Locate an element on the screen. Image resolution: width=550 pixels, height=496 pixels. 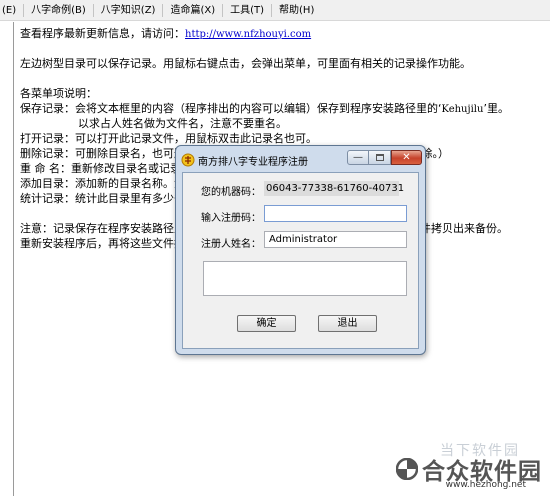
save-record-desc-end: ’里。 is located at coordinates (496, 108).